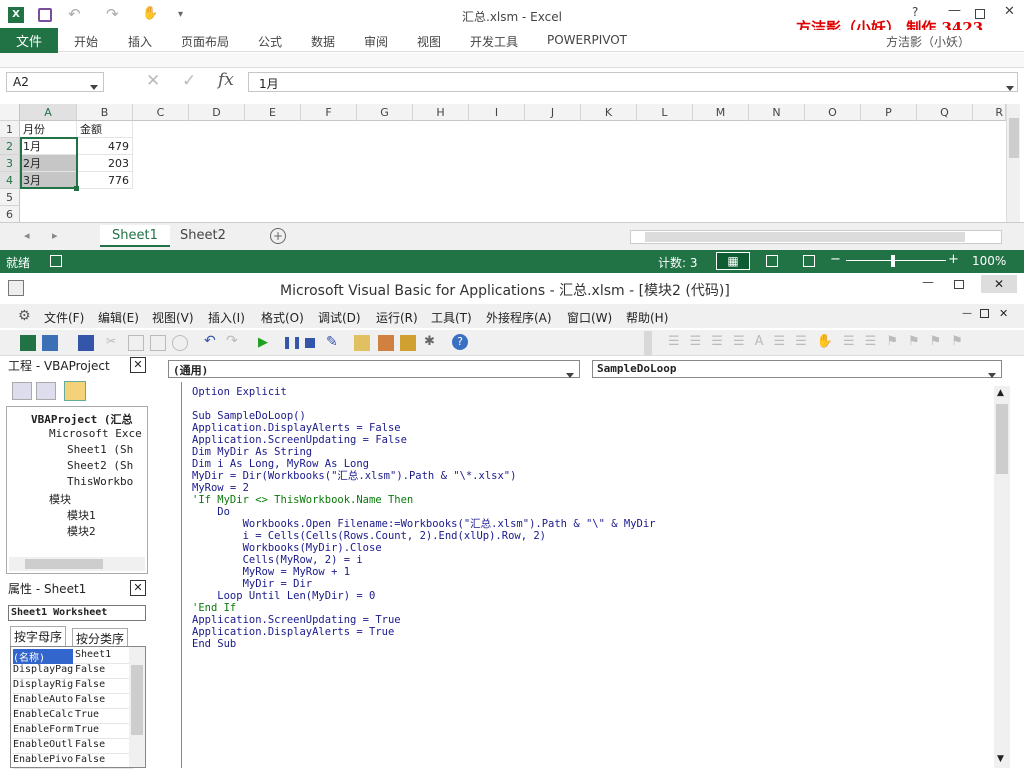 The image size is (1024, 769). I want to click on object-combo: (通用), so click(374, 369).